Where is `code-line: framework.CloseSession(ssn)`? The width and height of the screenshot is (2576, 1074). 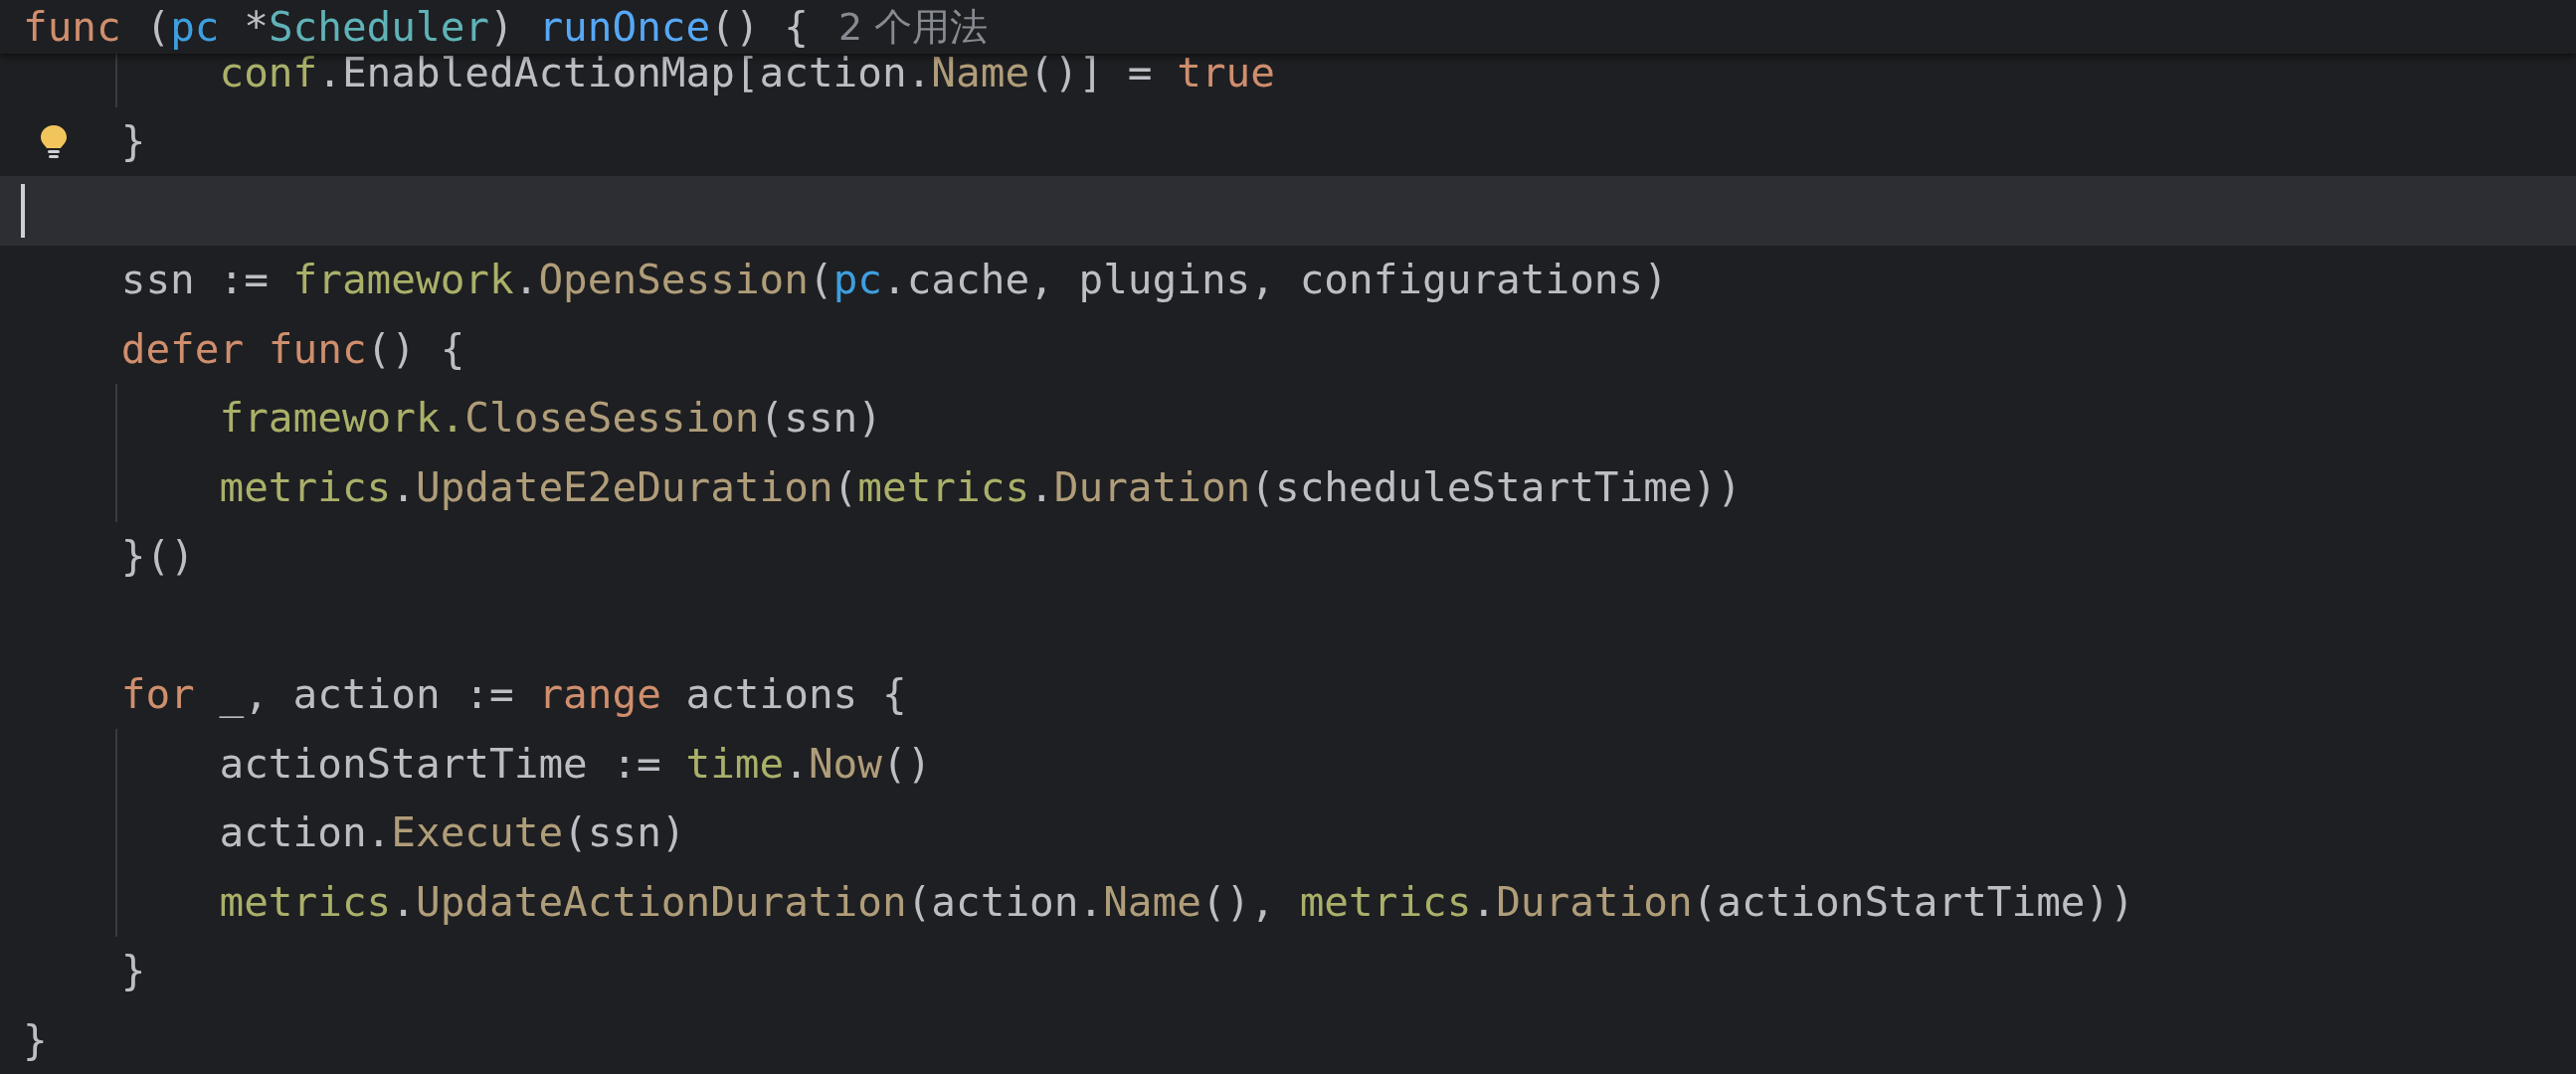 code-line: framework.CloseSession(ssn) is located at coordinates (550, 418).